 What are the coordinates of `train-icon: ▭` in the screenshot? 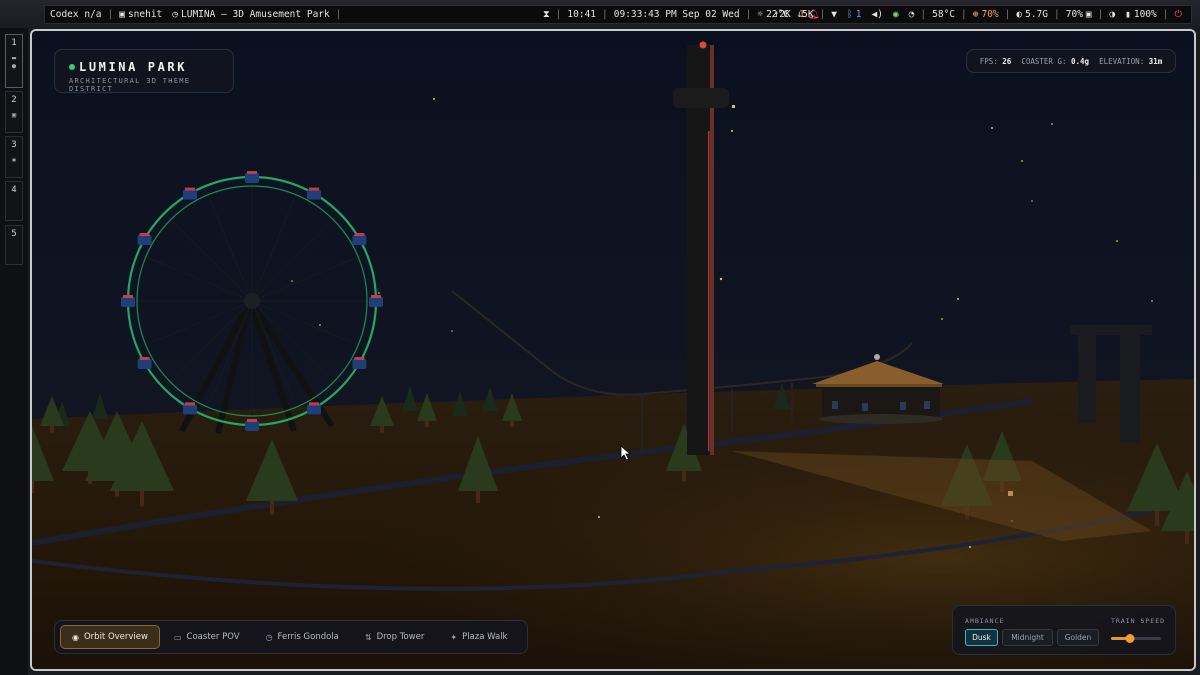 It's located at (177, 637).